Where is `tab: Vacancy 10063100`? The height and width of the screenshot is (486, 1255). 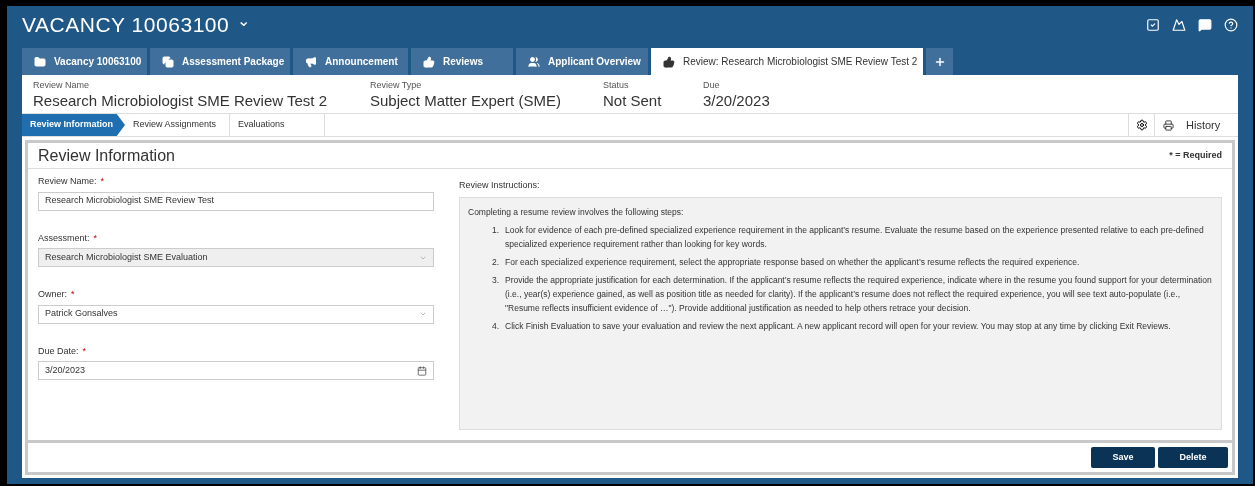
tab: Vacancy 10063100 is located at coordinates (84, 61).